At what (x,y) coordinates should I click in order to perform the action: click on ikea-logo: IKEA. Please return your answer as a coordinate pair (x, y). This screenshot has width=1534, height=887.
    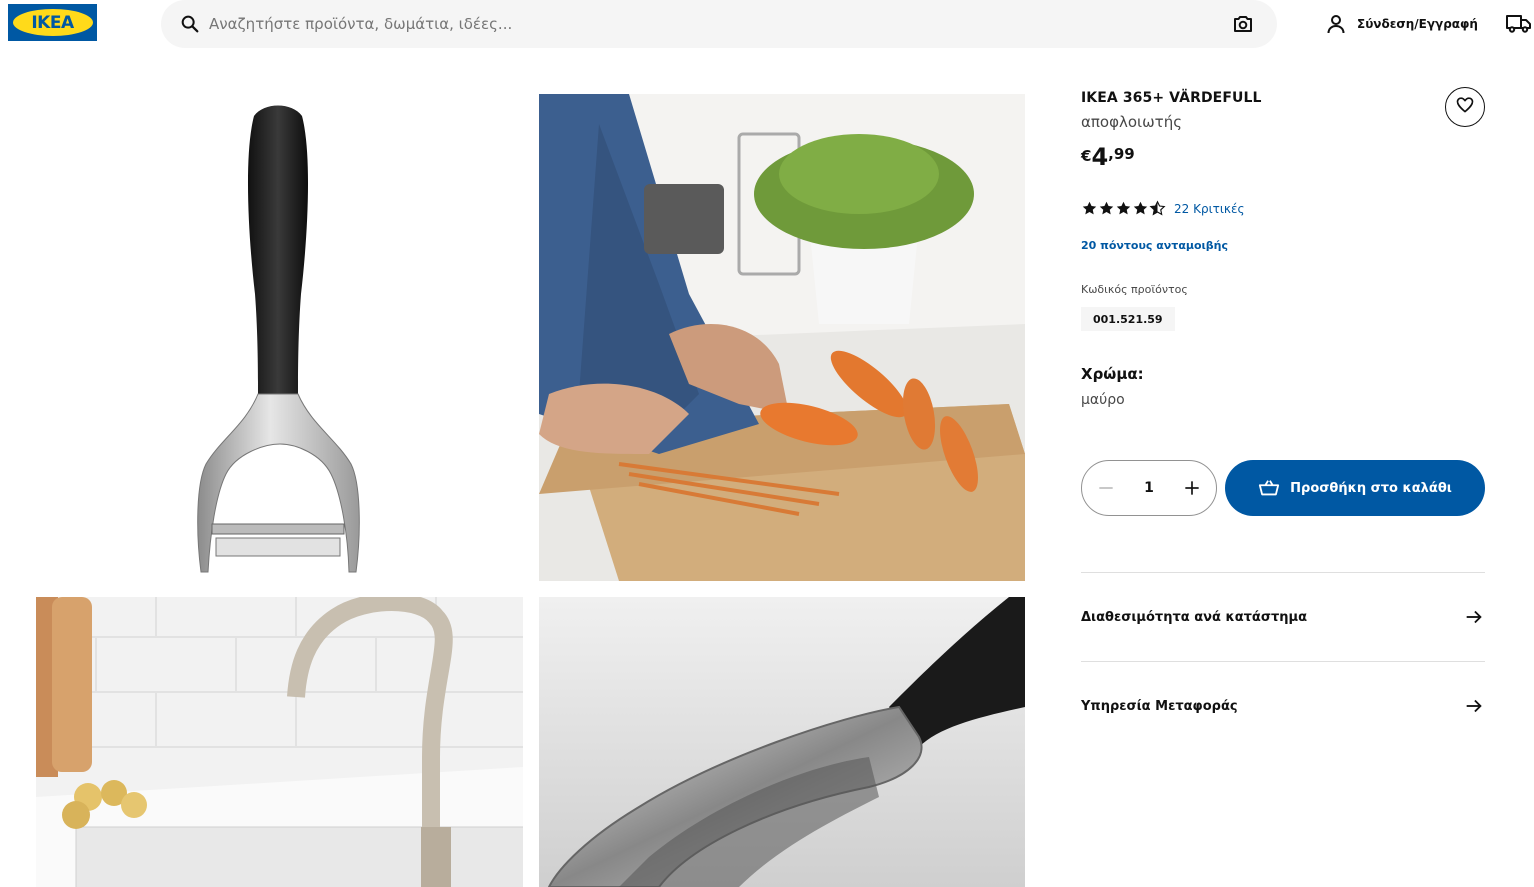
    Looking at the image, I should click on (52, 22).